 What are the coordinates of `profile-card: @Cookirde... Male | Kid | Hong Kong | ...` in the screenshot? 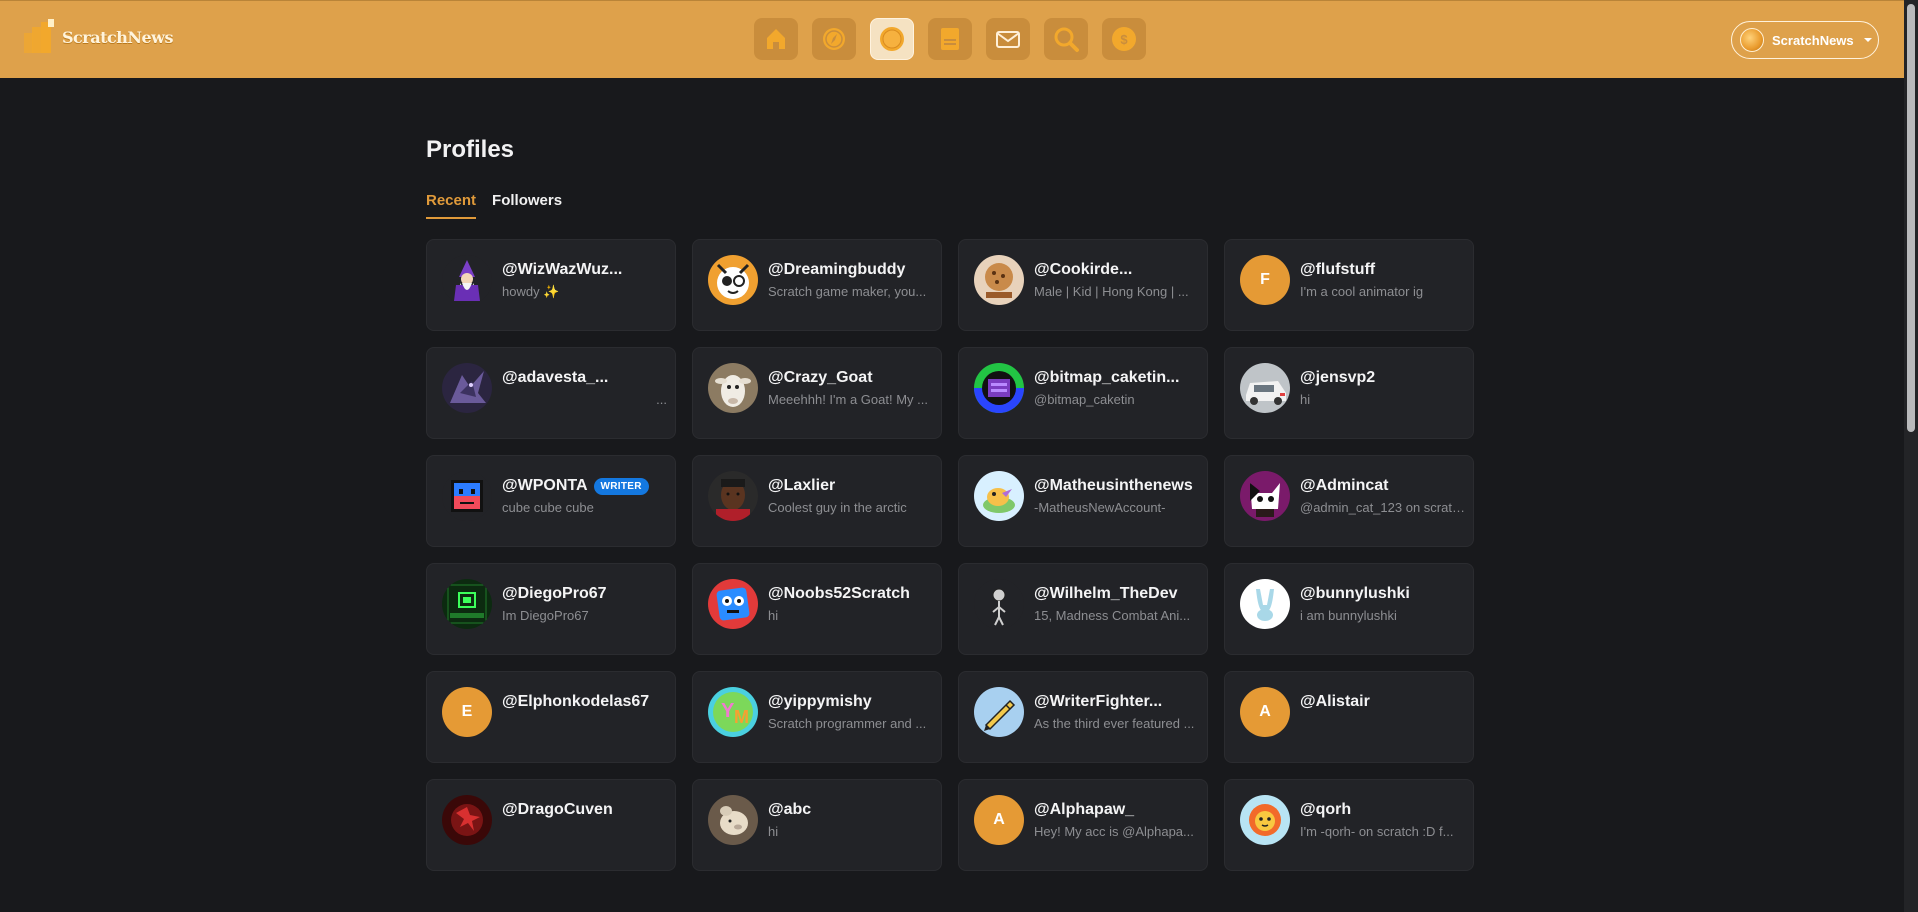 It's located at (1083, 285).